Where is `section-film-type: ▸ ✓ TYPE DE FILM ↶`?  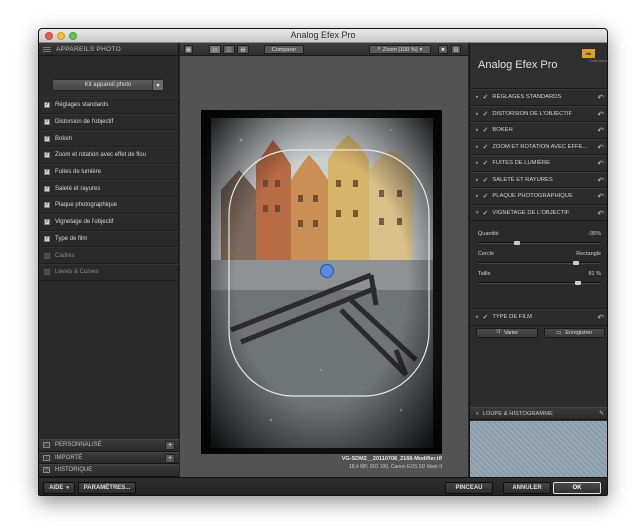
section-film-type: ▸ ✓ TYPE DE FILM ↶ is located at coordinates (538, 317).